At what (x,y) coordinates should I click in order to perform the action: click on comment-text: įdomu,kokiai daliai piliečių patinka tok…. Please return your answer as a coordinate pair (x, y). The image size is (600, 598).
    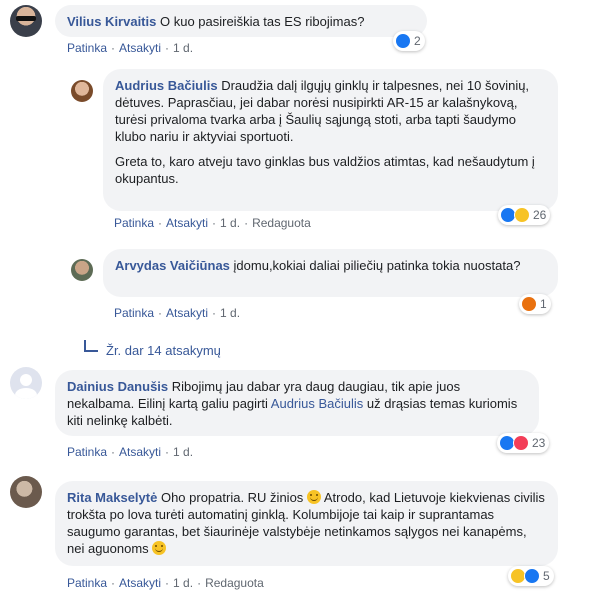
    Looking at the image, I should click on (377, 265).